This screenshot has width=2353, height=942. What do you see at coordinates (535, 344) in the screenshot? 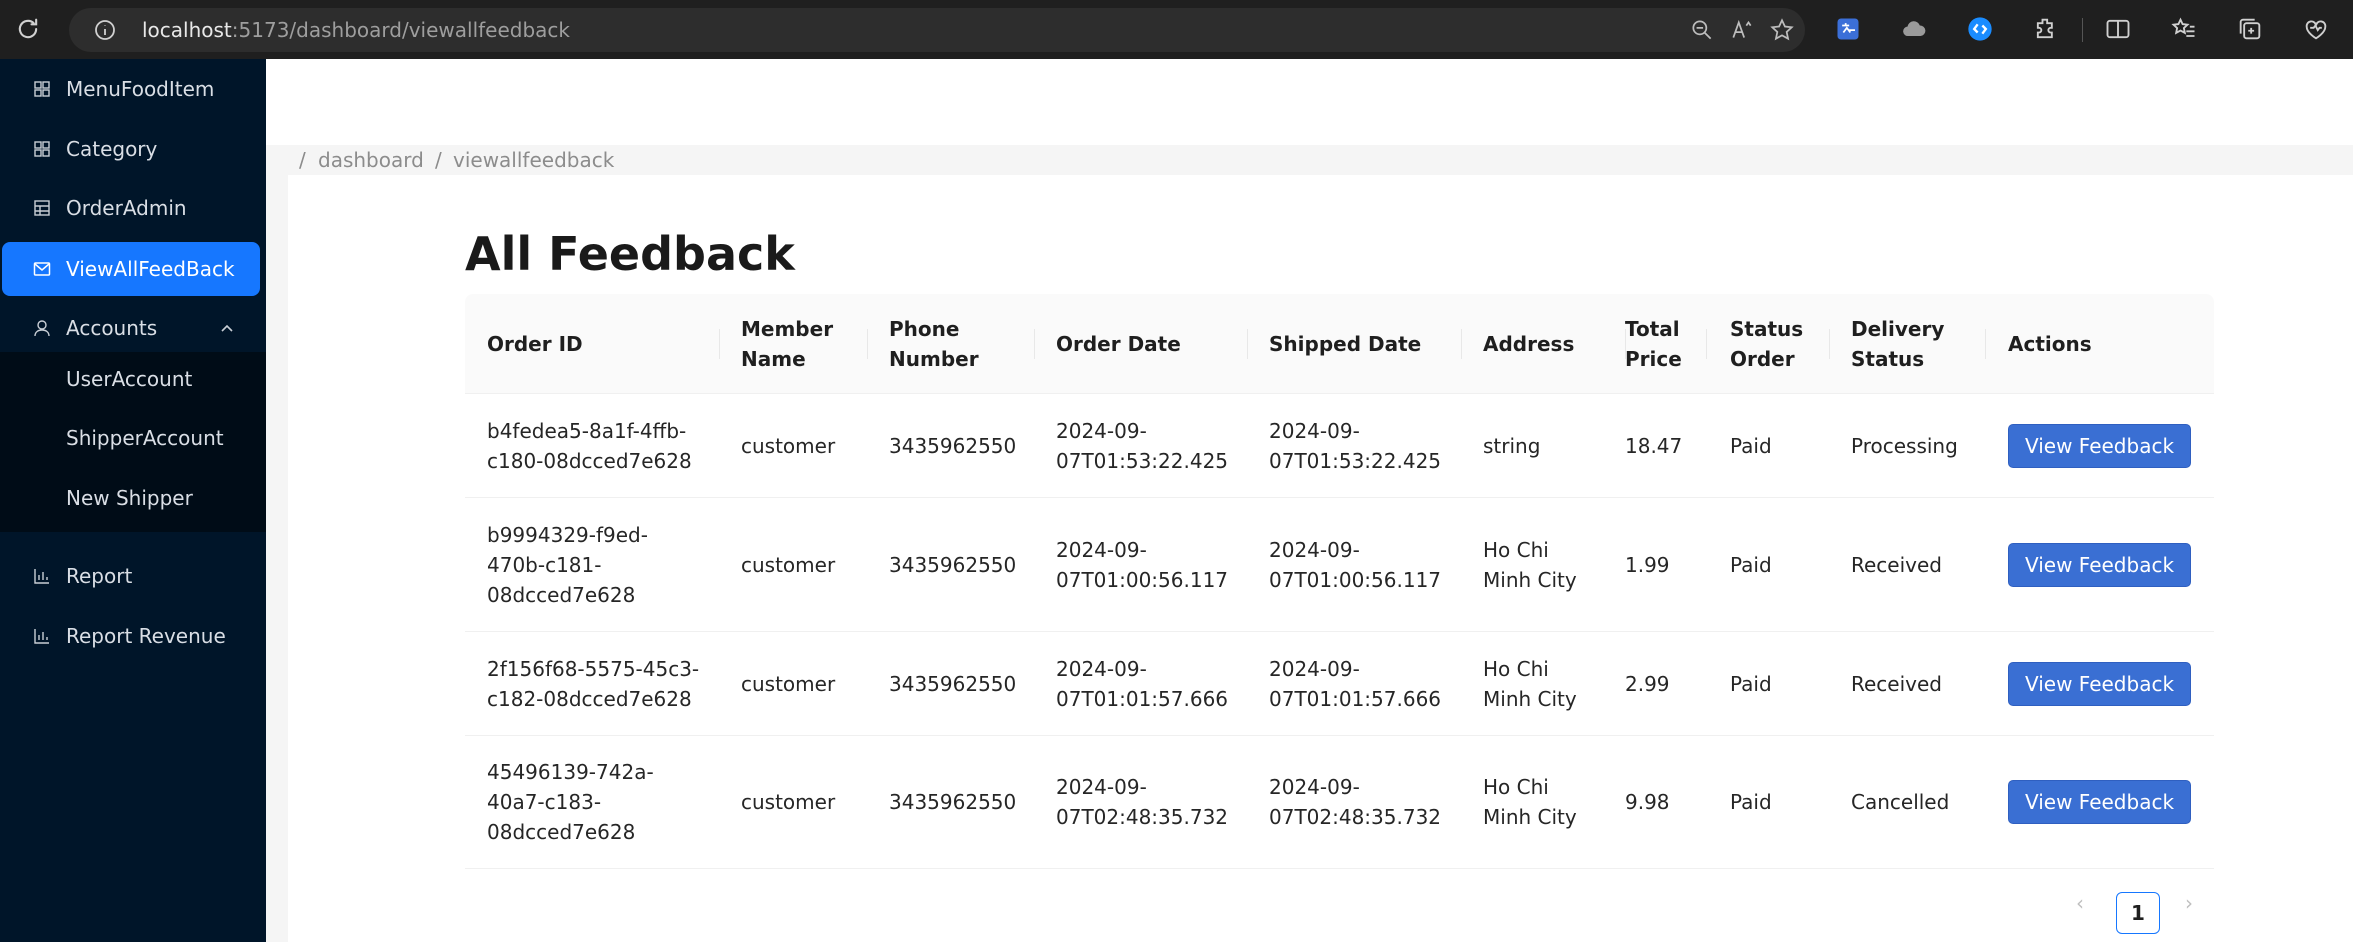
I see `column-header-order-id: Order ID` at bounding box center [535, 344].